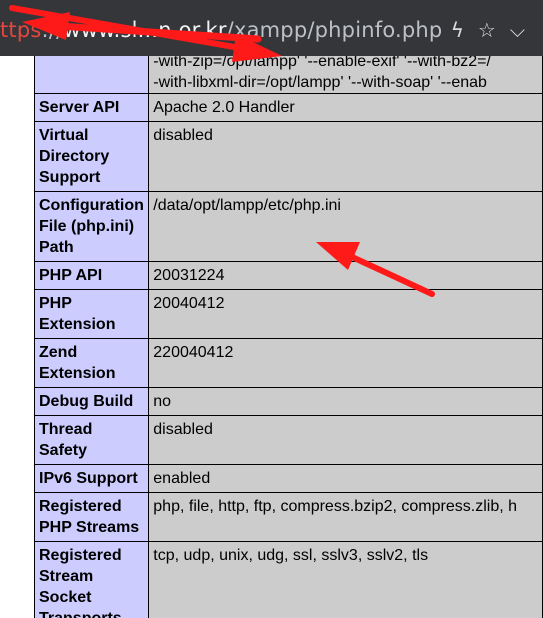 The height and width of the screenshot is (618, 543). What do you see at coordinates (91, 440) in the screenshot?
I see `table-key-cell: Thread Safety` at bounding box center [91, 440].